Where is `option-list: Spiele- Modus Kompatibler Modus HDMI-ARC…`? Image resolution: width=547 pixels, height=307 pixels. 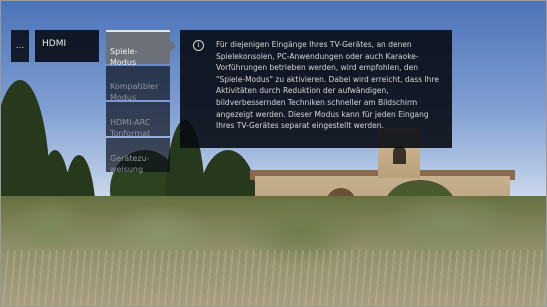
option-list: Spiele- Modus Kompatibler Modus HDMI-ARC… is located at coordinates (138, 102).